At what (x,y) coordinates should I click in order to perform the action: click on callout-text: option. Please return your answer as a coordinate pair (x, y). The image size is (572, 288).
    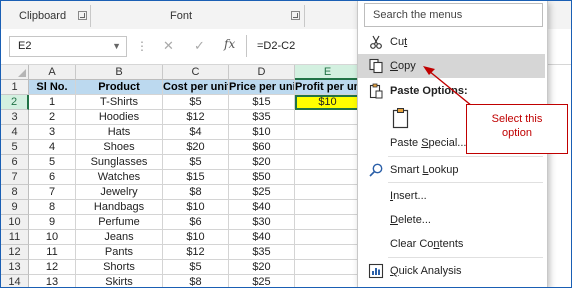
    Looking at the image, I should click on (517, 133).